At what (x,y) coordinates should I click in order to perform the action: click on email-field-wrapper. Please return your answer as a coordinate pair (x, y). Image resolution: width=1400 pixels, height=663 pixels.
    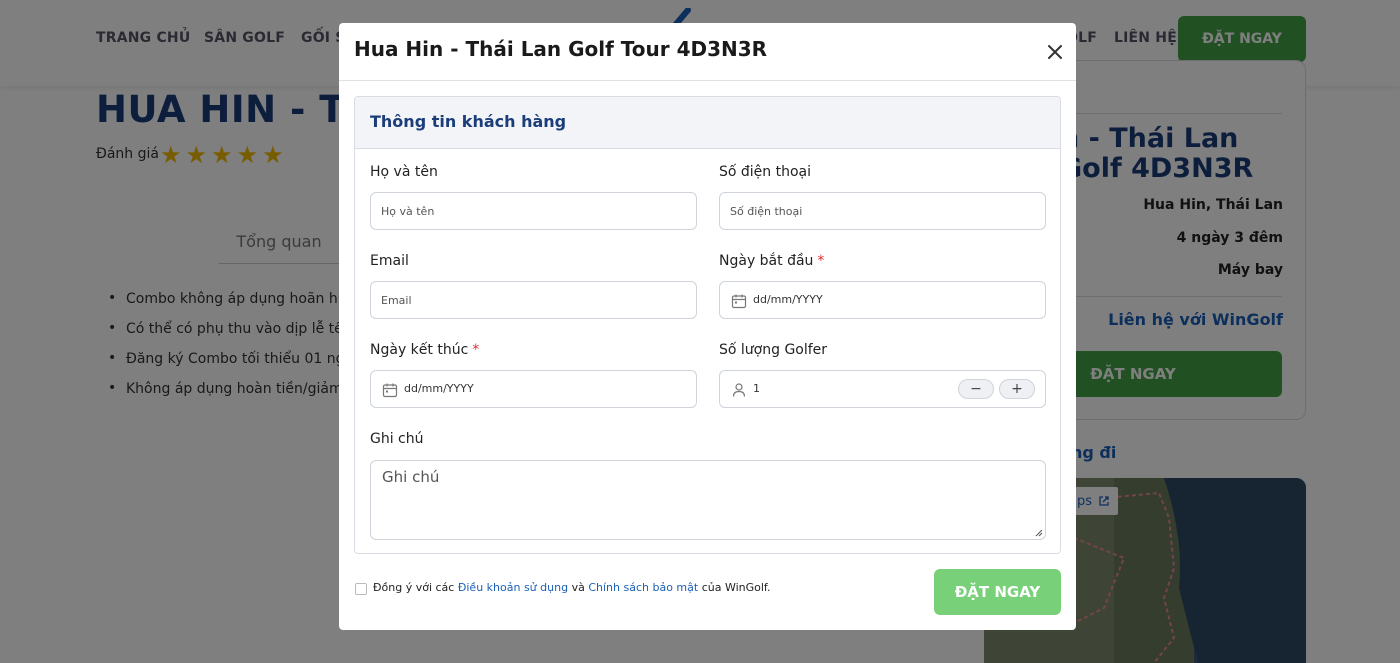
    Looking at the image, I should click on (533, 300).